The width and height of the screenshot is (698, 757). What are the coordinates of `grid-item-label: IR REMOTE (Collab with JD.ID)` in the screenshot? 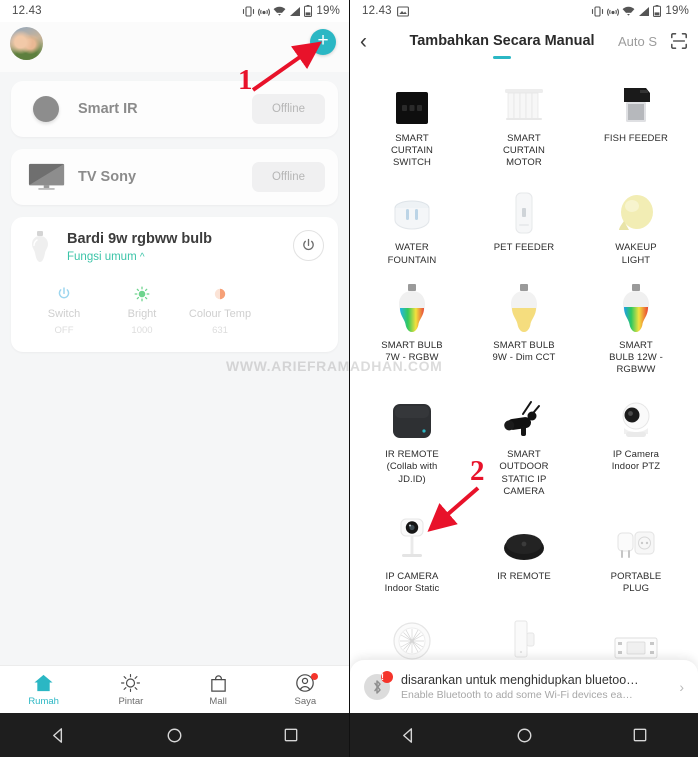 It's located at (412, 467).